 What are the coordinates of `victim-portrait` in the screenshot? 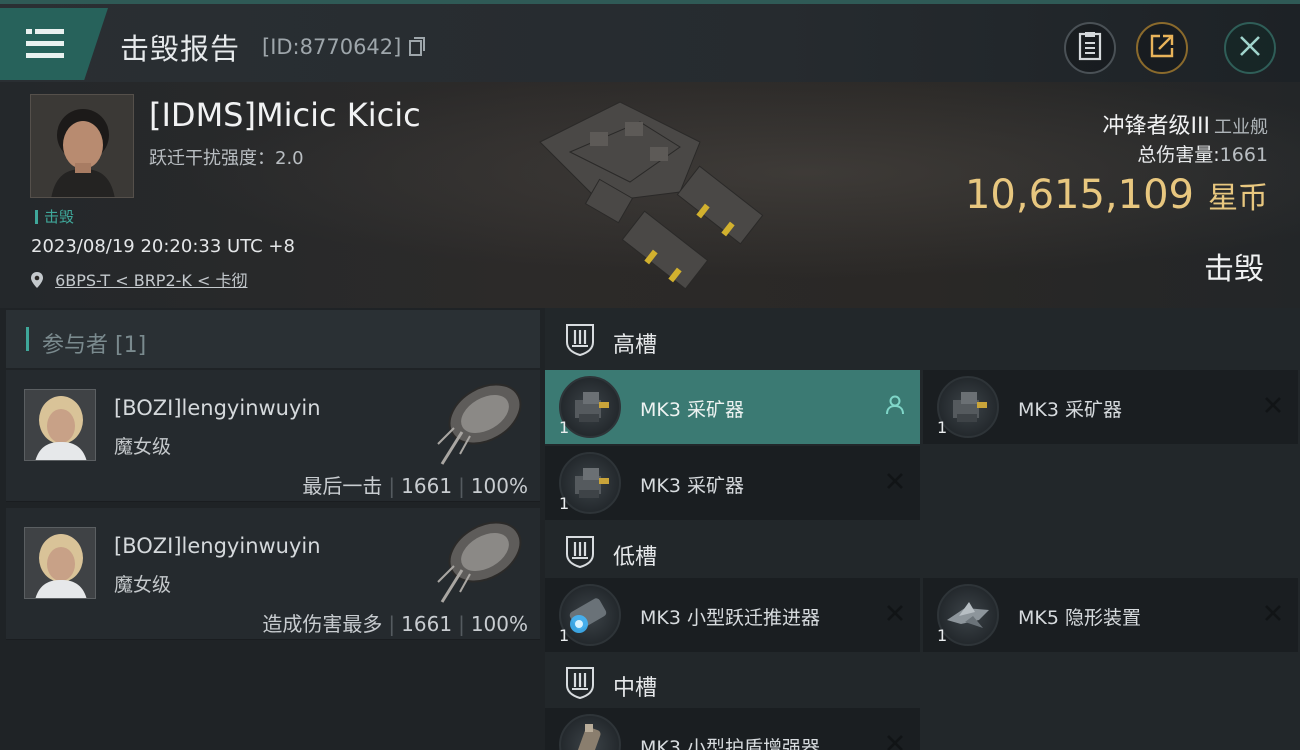 It's located at (82, 146).